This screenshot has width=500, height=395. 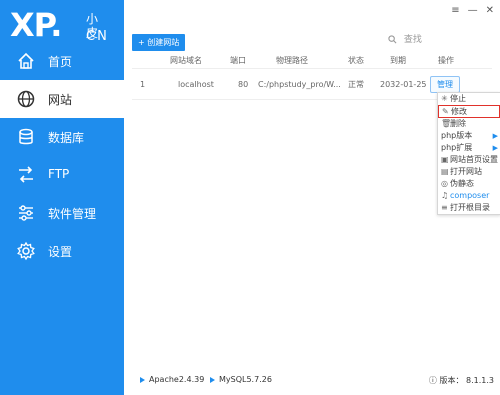 I want to click on sidebar-item-label: 首页, so click(x=60, y=62).